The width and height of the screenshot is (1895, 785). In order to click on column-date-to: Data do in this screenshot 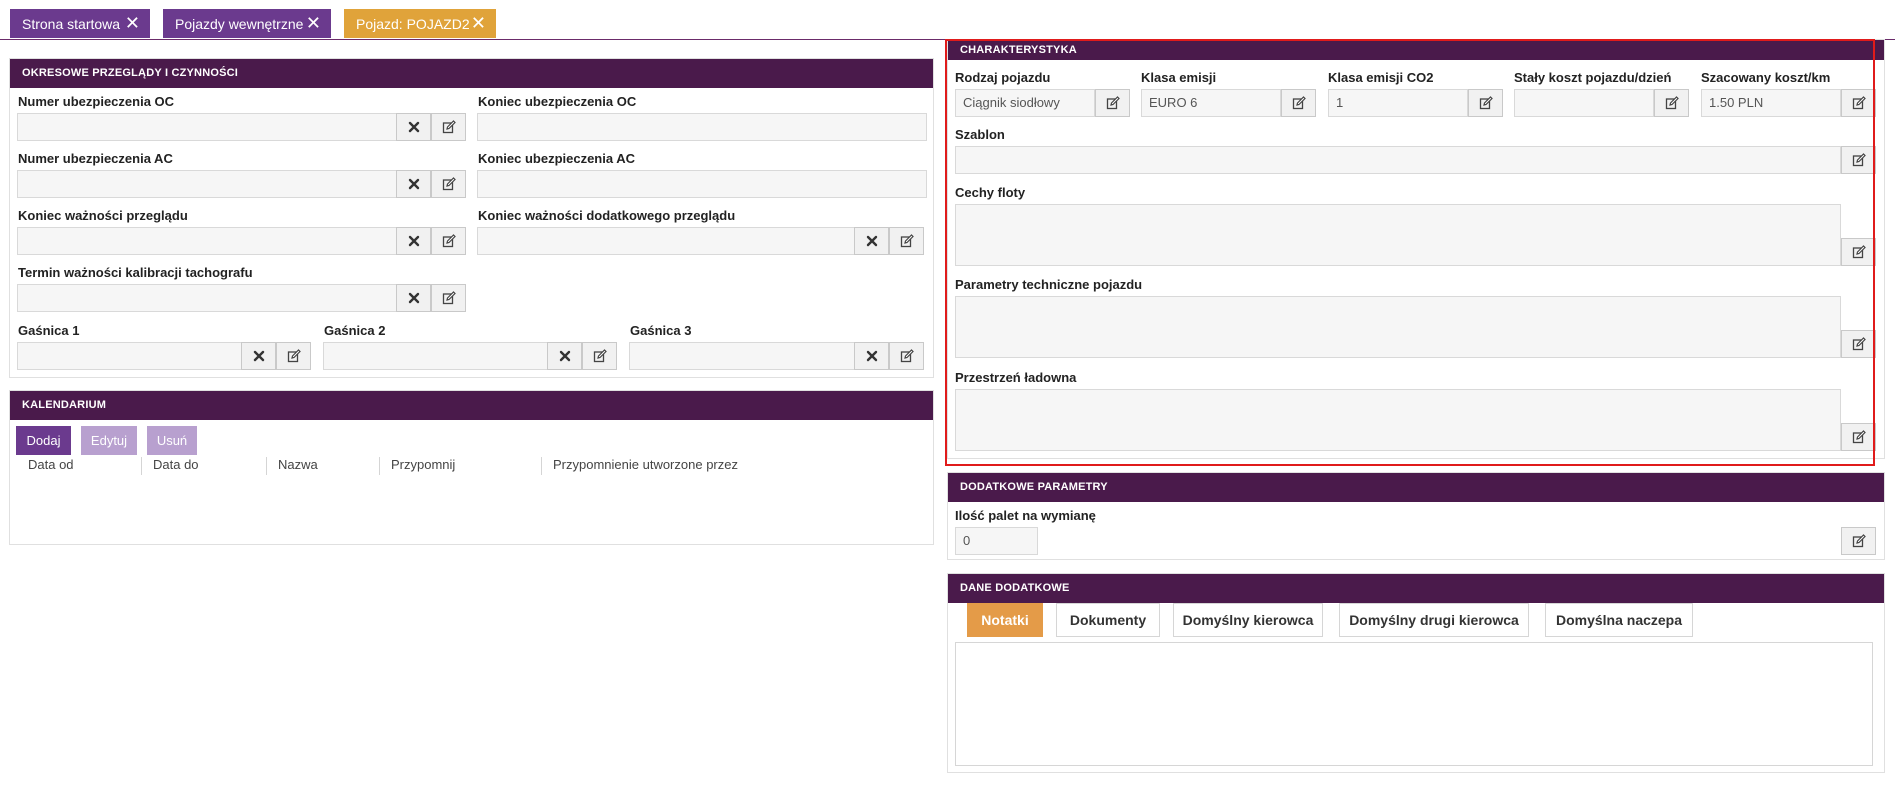, I will do `click(176, 464)`.